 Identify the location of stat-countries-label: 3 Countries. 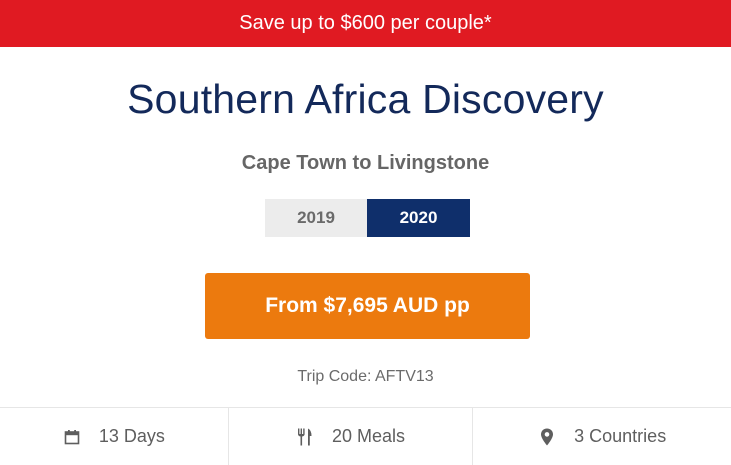
(620, 436).